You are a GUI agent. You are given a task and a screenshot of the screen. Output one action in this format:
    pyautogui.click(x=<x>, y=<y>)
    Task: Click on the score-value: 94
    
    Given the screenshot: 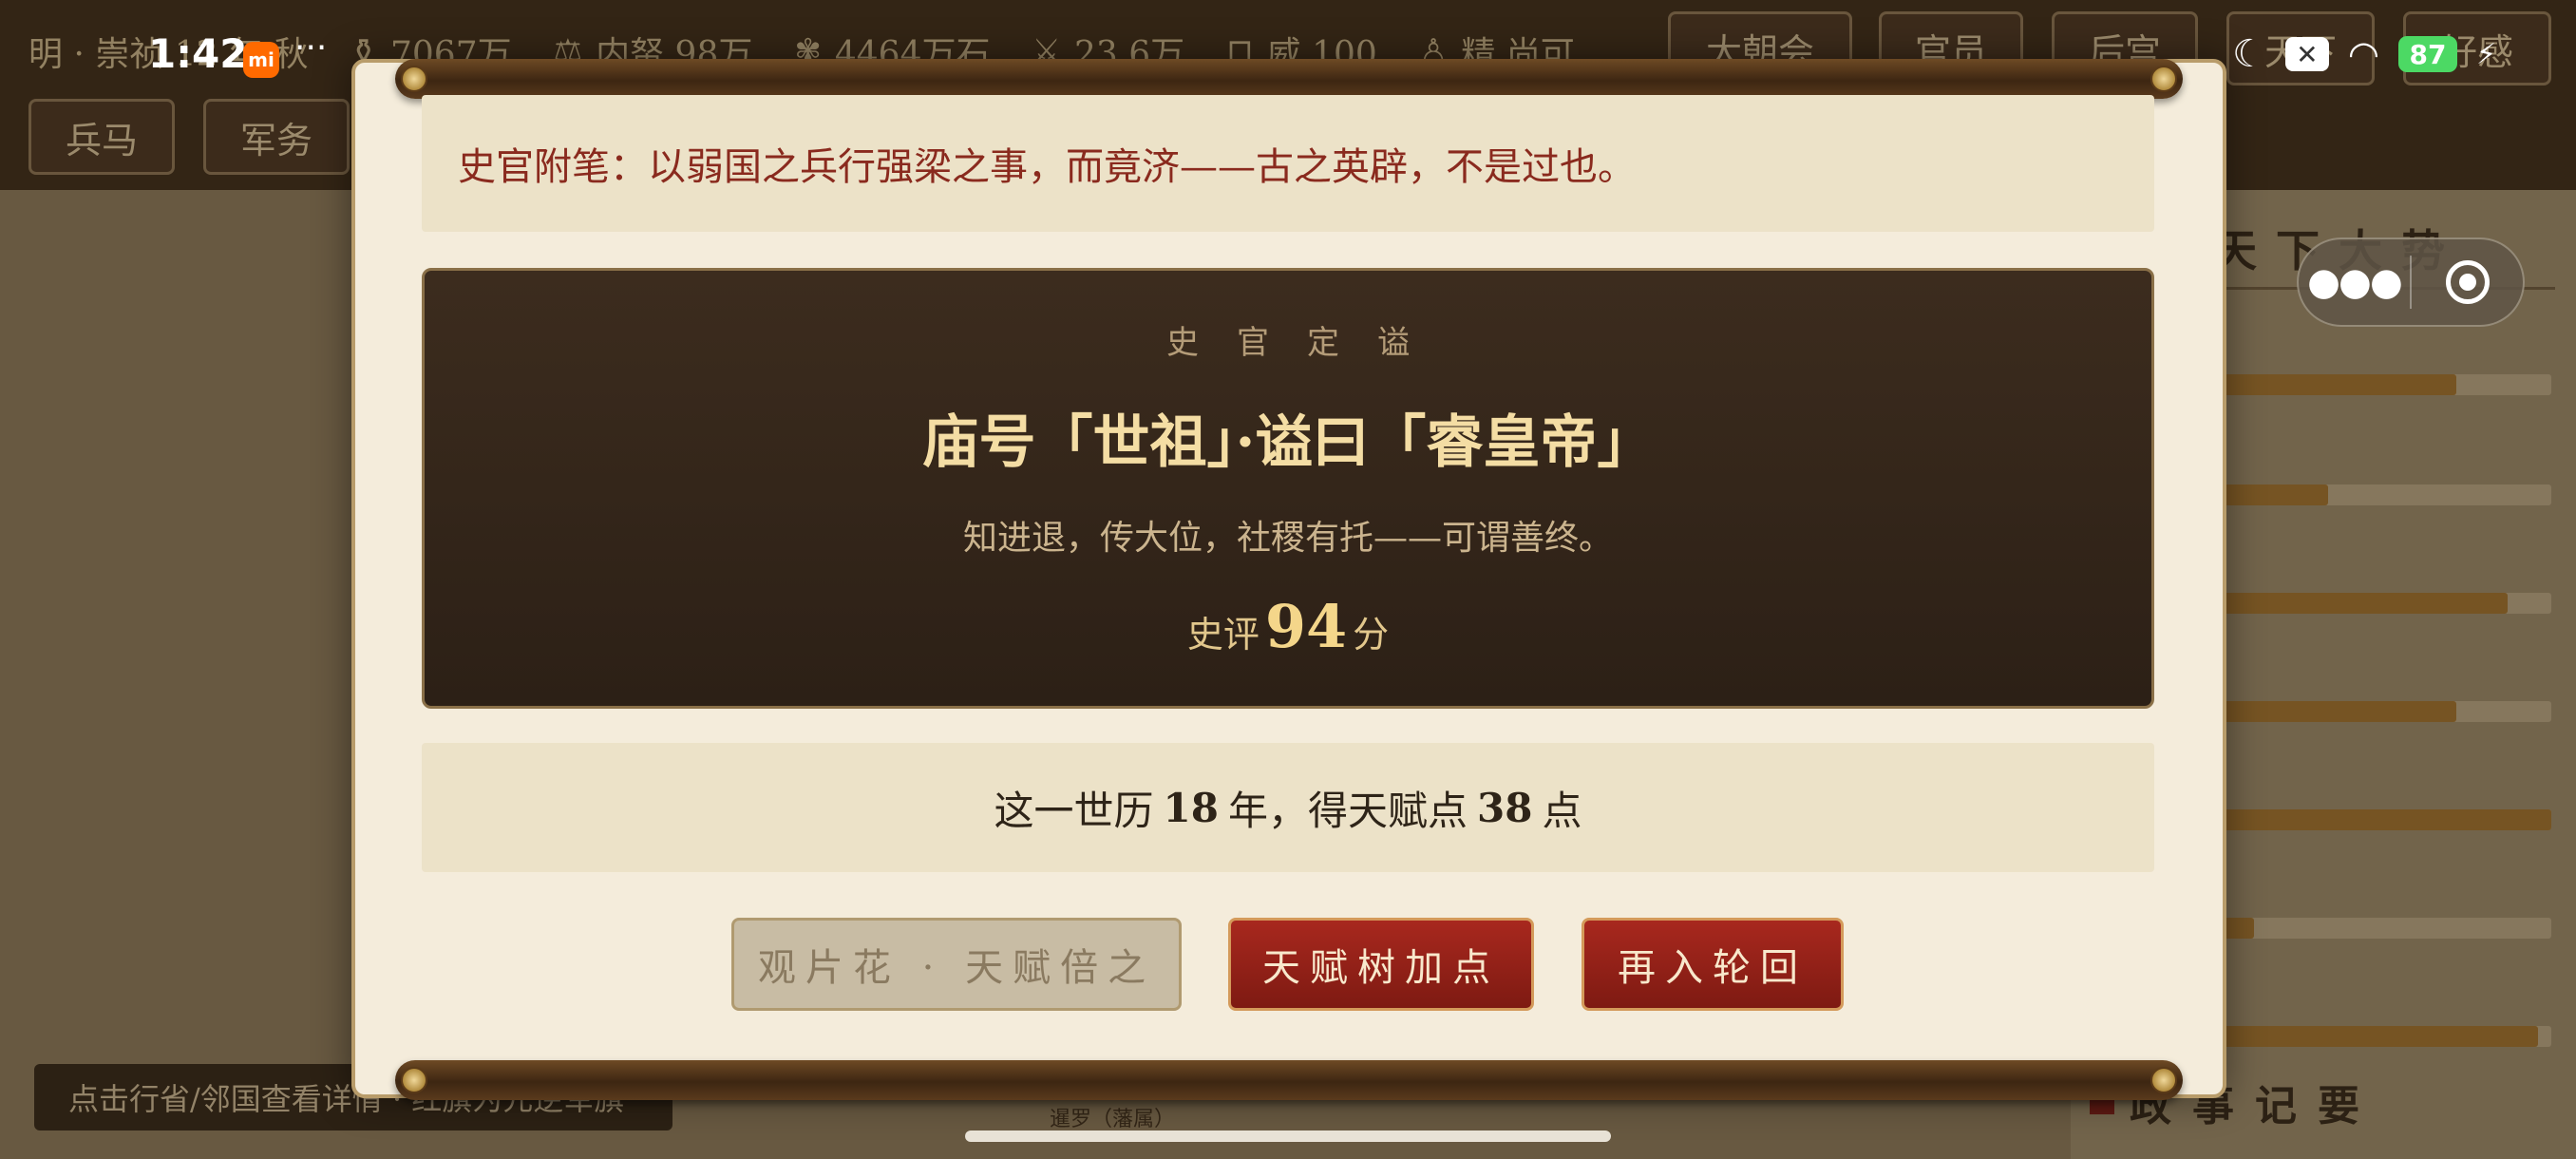 What is the action you would take?
    pyautogui.click(x=1306, y=626)
    